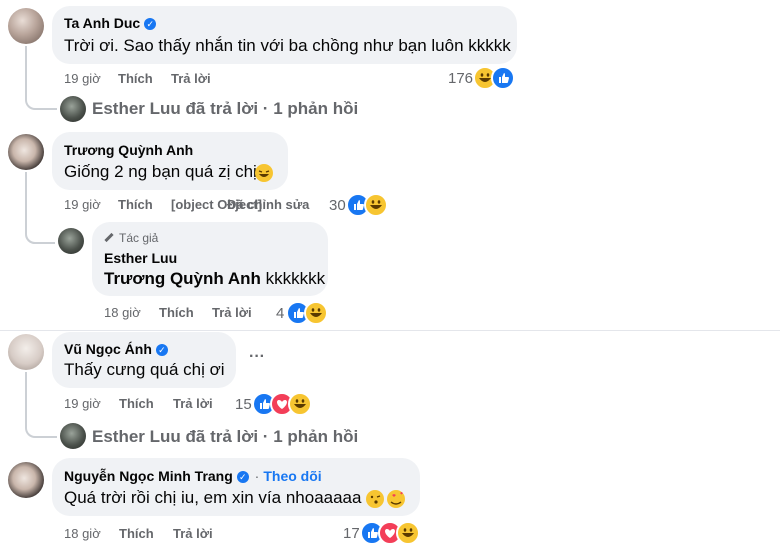  I want to click on comment-author: Ta Anh Duc ✓, so click(110, 23).